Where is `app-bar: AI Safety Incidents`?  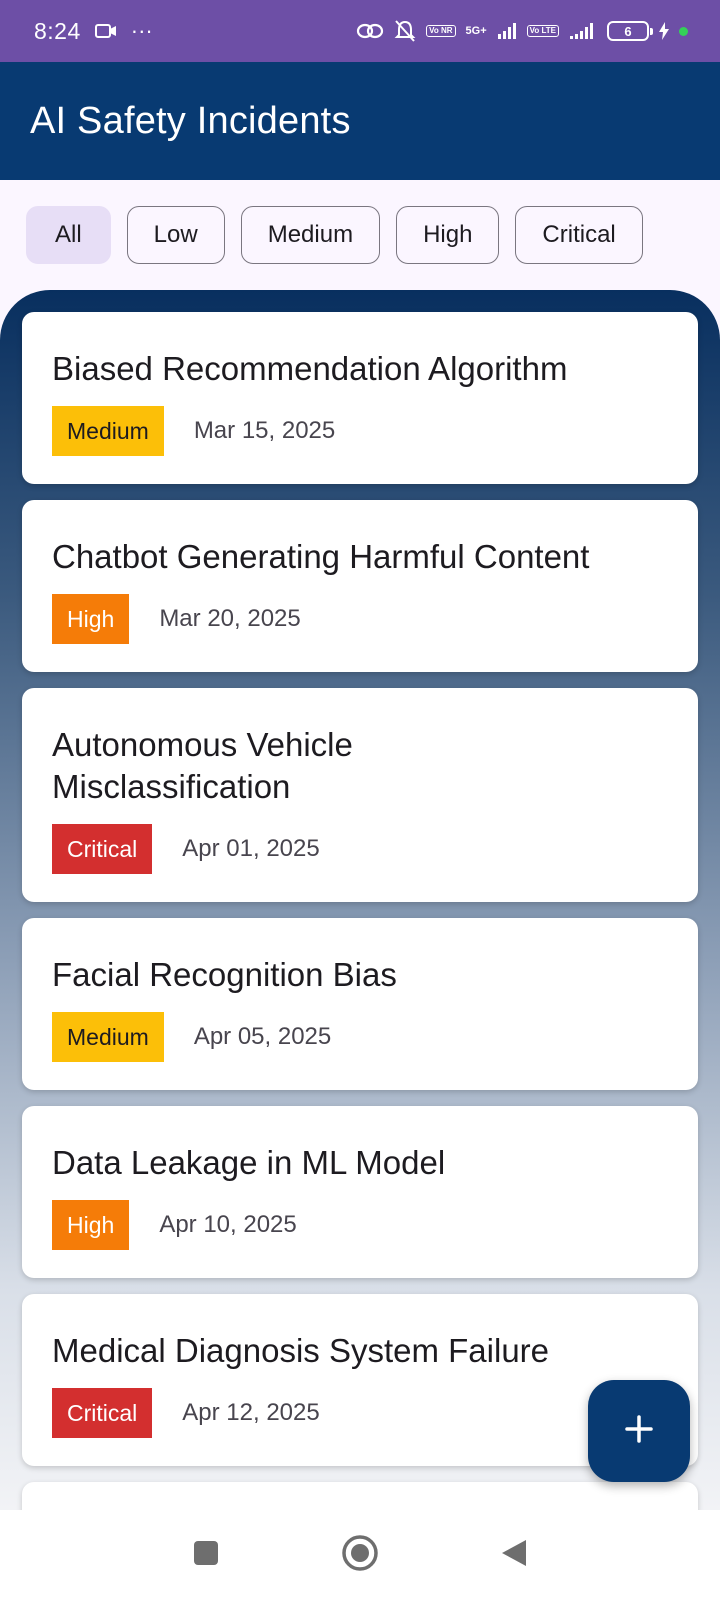 app-bar: AI Safety Incidents is located at coordinates (360, 121).